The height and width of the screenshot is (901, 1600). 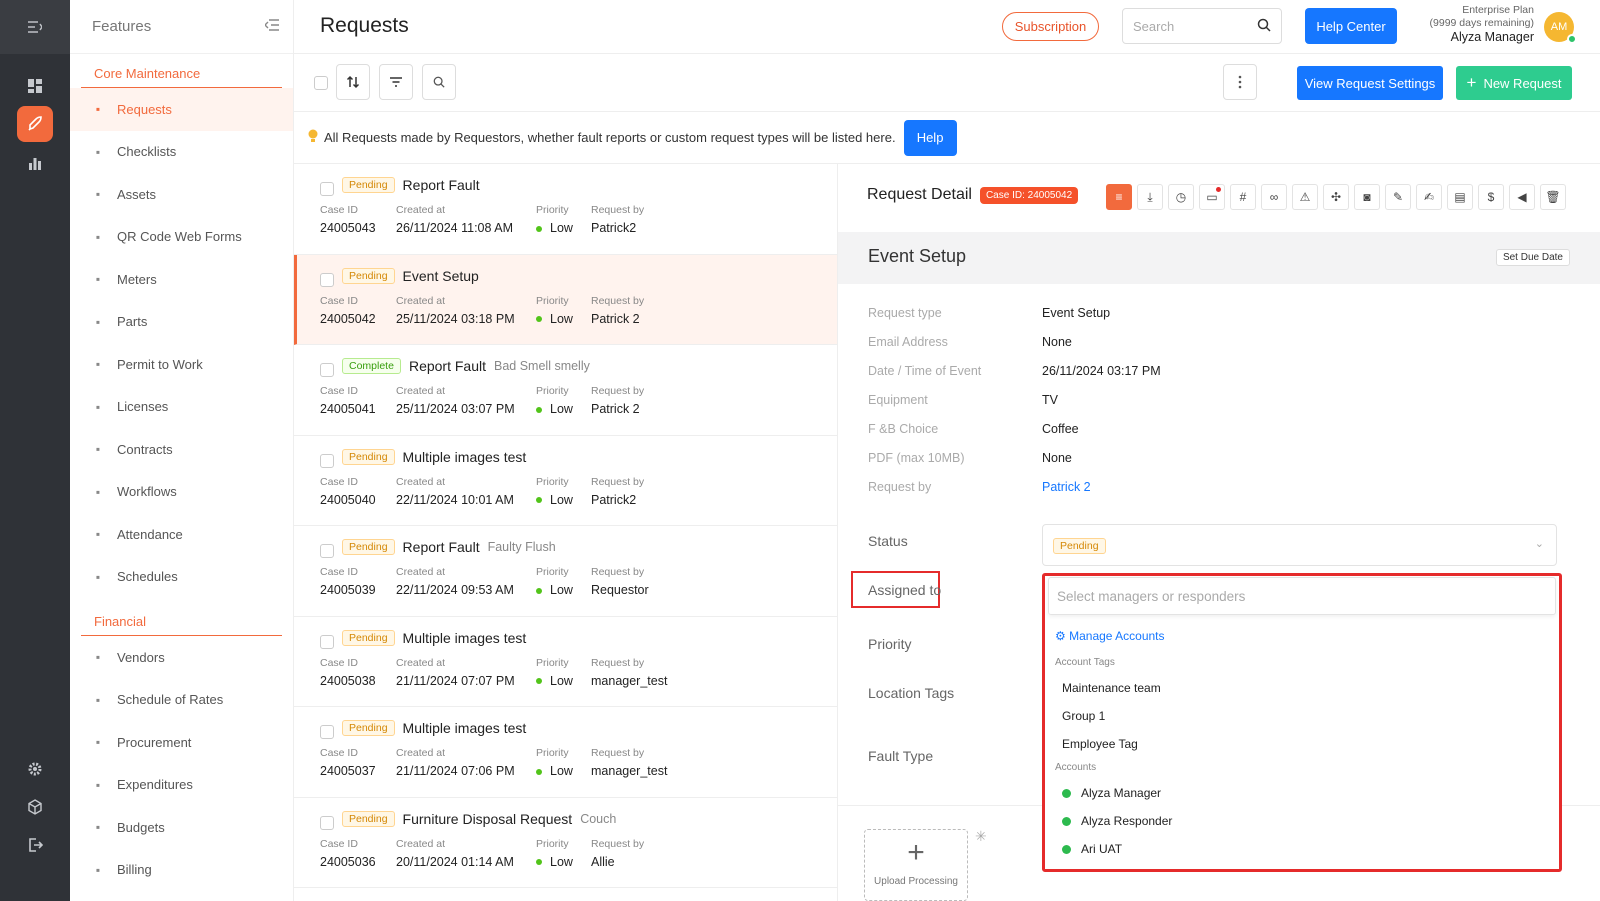 What do you see at coordinates (1560, 28) in the screenshot?
I see `avatar: AM` at bounding box center [1560, 28].